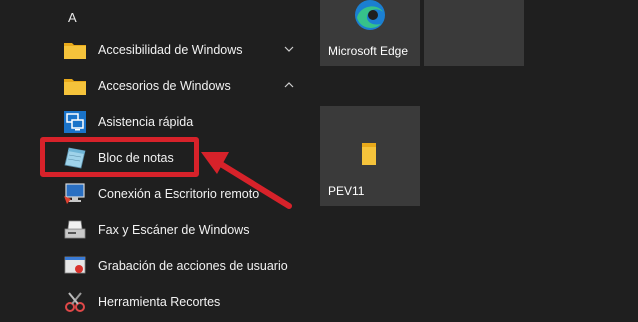 This screenshot has height=322, width=638. What do you see at coordinates (370, 16) in the screenshot?
I see `edge-icon` at bounding box center [370, 16].